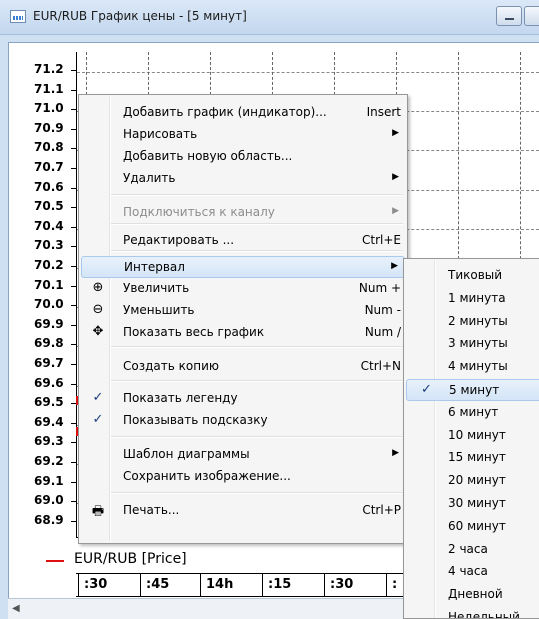 This screenshot has height=619, width=539. Describe the element at coordinates (379, 288) in the screenshot. I see `menu-item-shortcut: Num +` at that location.